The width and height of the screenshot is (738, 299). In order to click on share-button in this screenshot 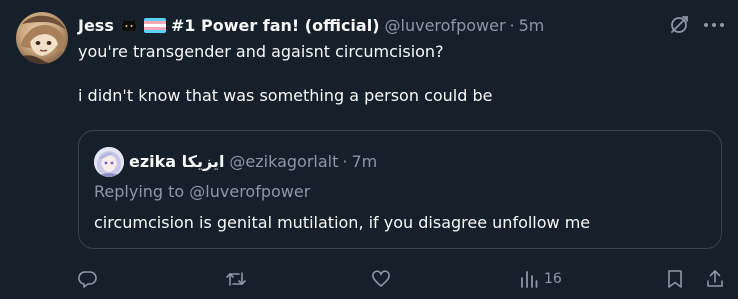, I will do `click(715, 279)`.